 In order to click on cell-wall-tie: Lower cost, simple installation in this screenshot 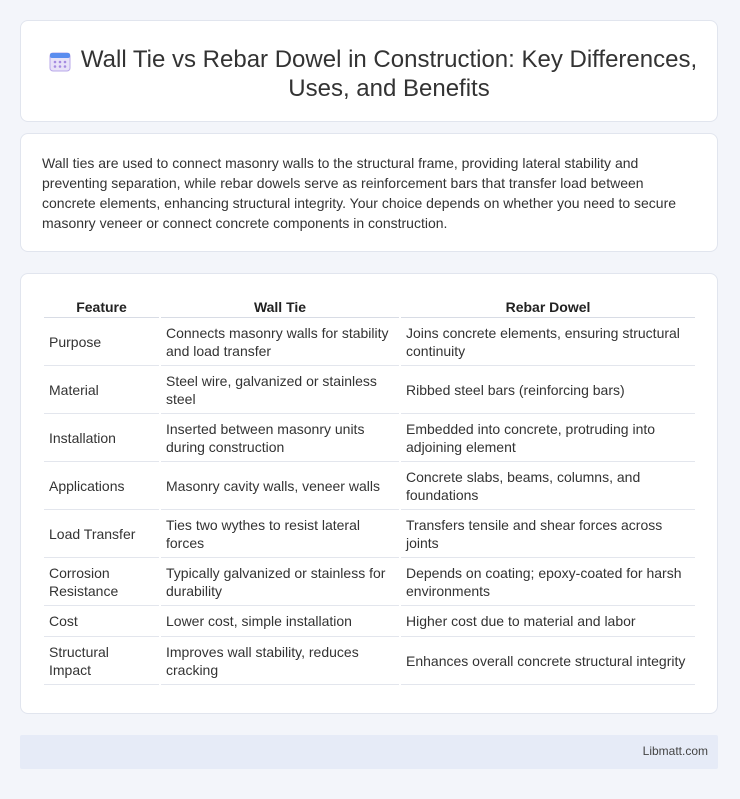, I will do `click(280, 621)`.